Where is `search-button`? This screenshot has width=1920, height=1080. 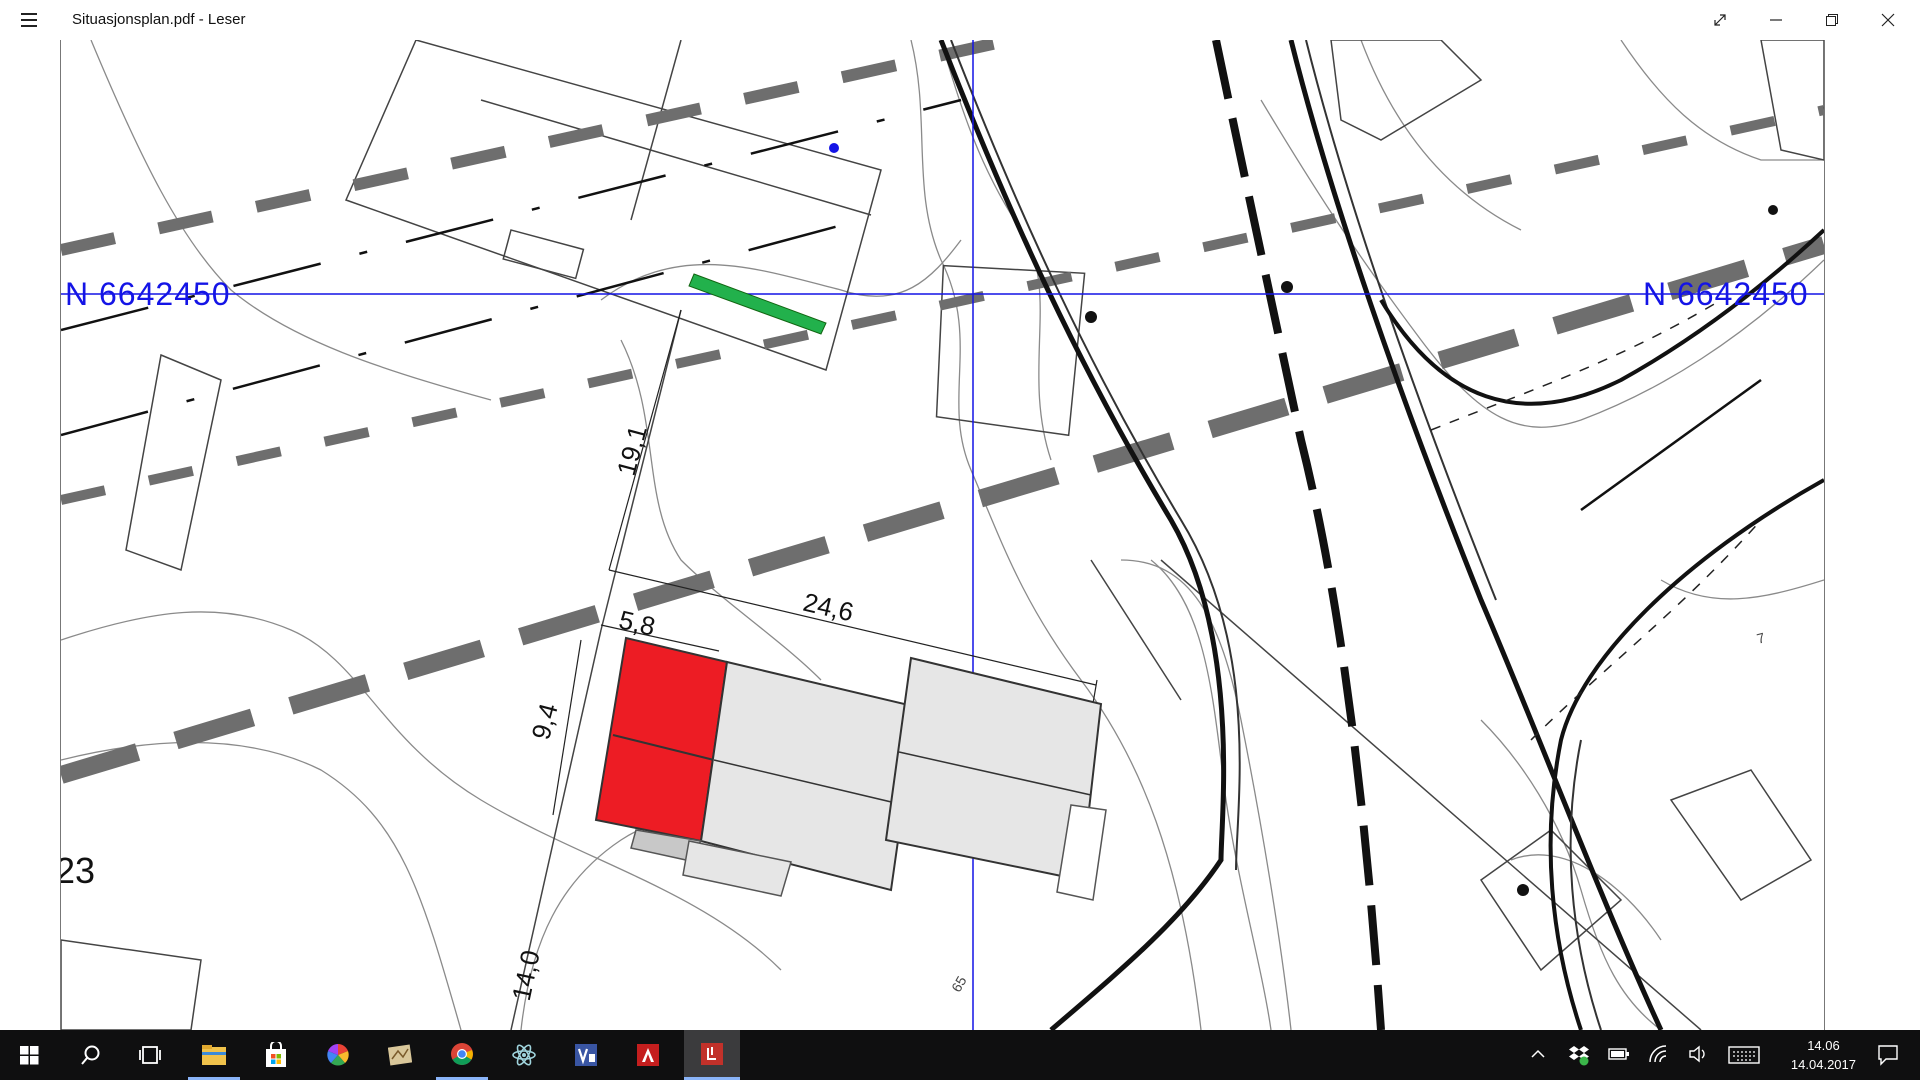 search-button is located at coordinates (90, 1055).